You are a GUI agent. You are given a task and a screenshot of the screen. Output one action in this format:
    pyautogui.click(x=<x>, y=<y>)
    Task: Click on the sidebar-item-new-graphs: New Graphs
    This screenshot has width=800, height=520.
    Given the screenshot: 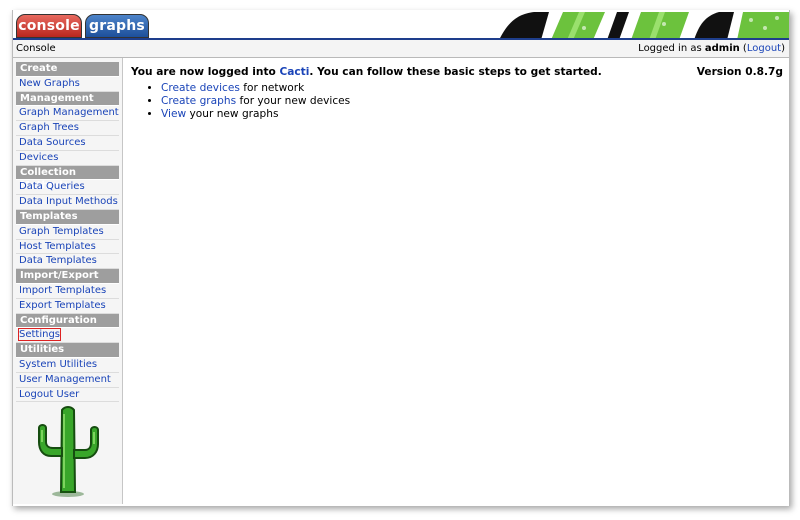 What is the action you would take?
    pyautogui.click(x=67, y=84)
    